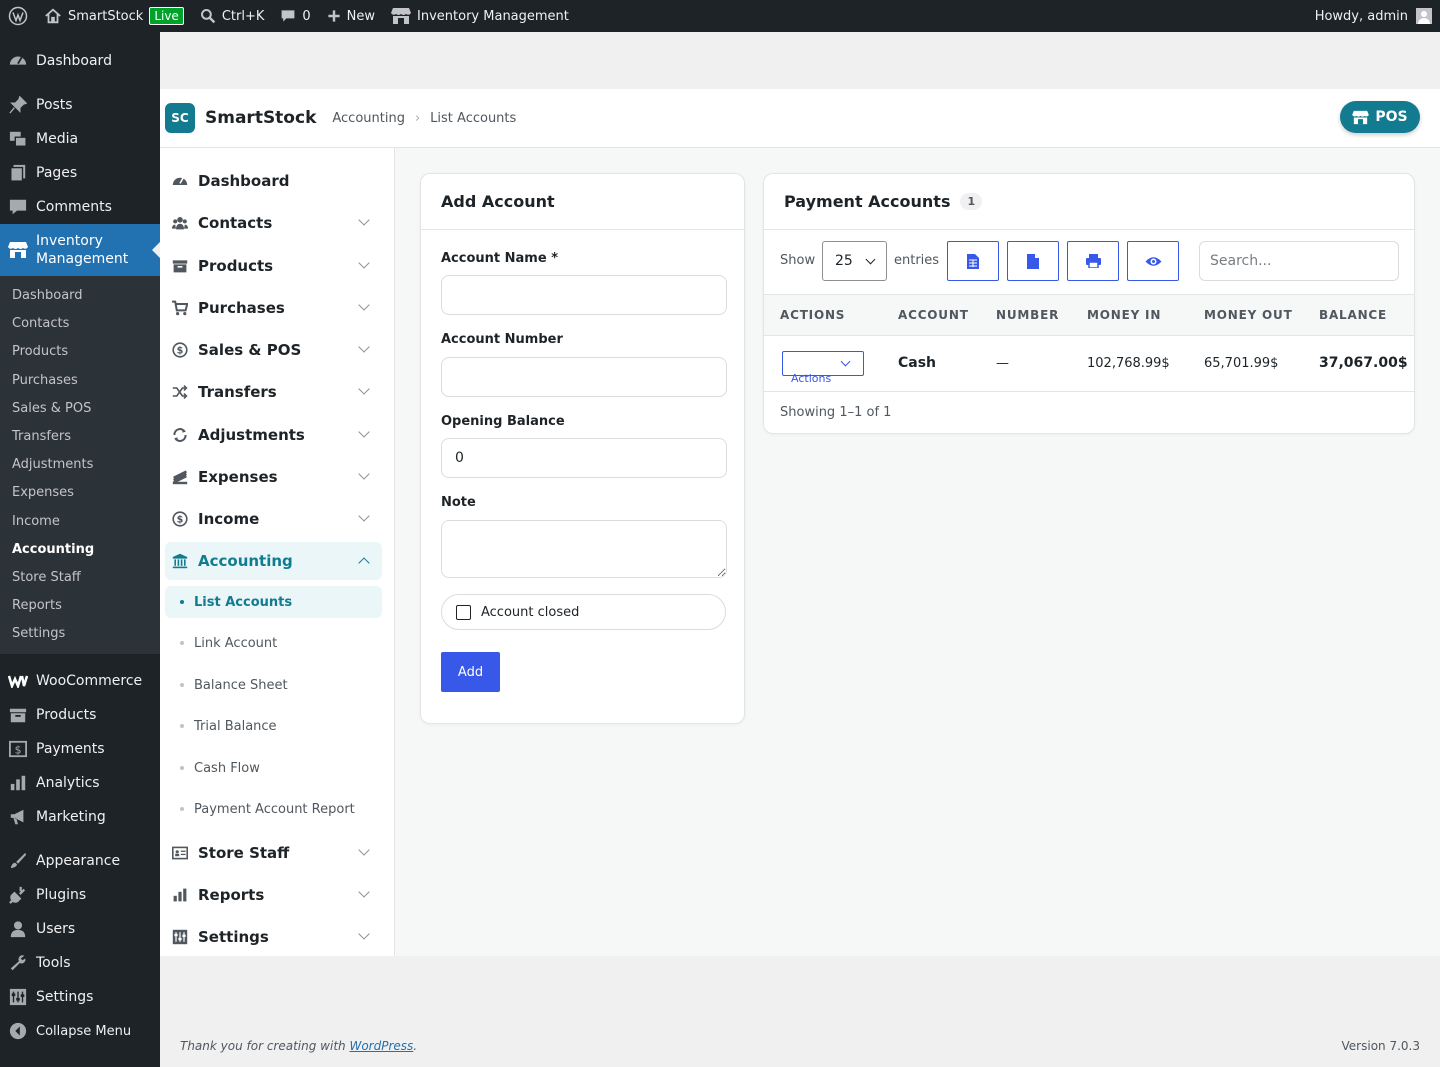 Image resolution: width=1440 pixels, height=1067 pixels. Describe the element at coordinates (18, 861) in the screenshot. I see `paintbrush-icon` at that location.